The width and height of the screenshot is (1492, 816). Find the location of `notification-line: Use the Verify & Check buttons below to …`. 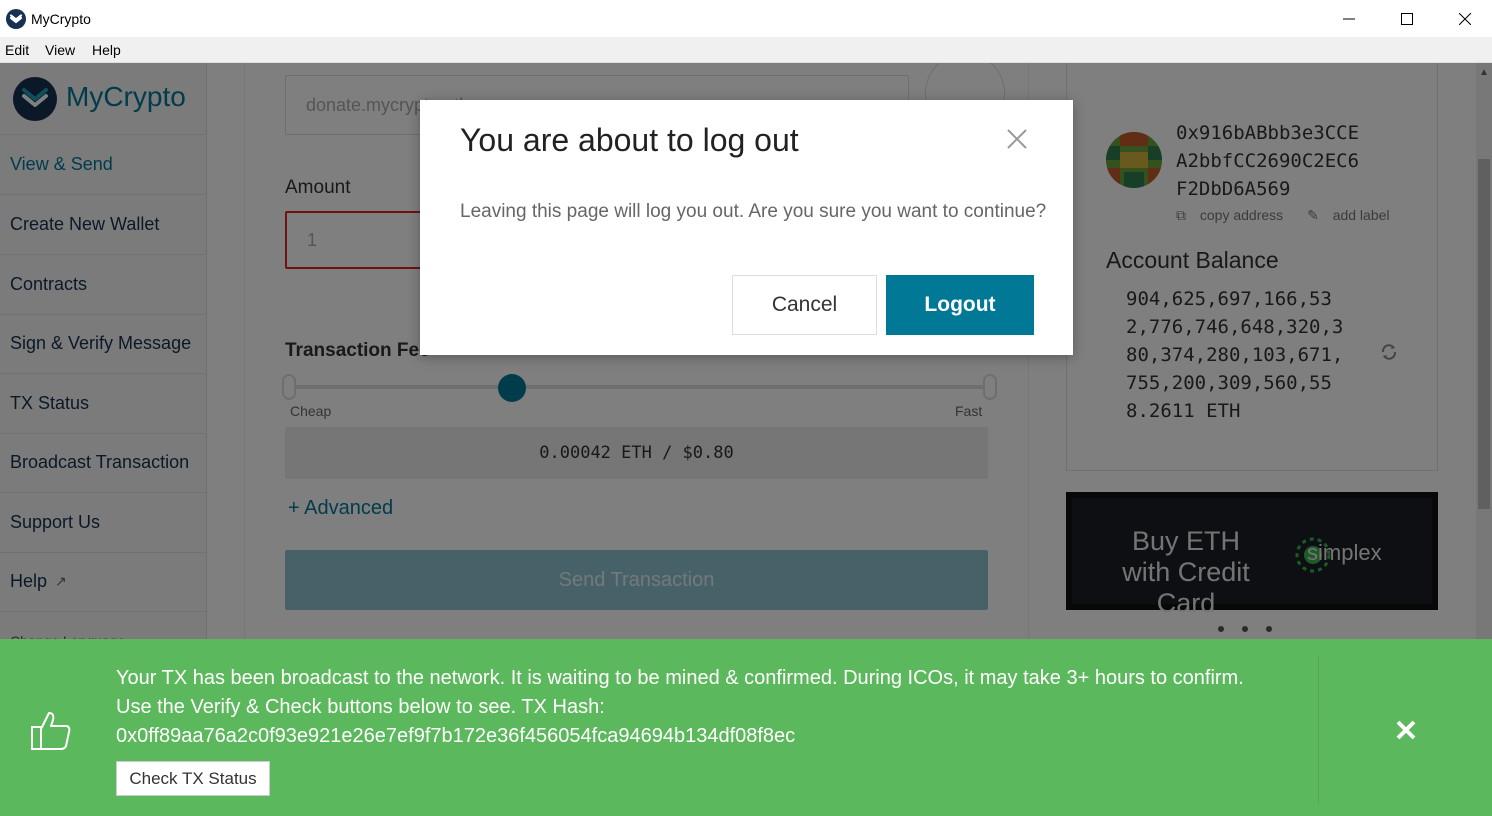

notification-line: Use the Verify & Check buttons below to … is located at coordinates (360, 707).